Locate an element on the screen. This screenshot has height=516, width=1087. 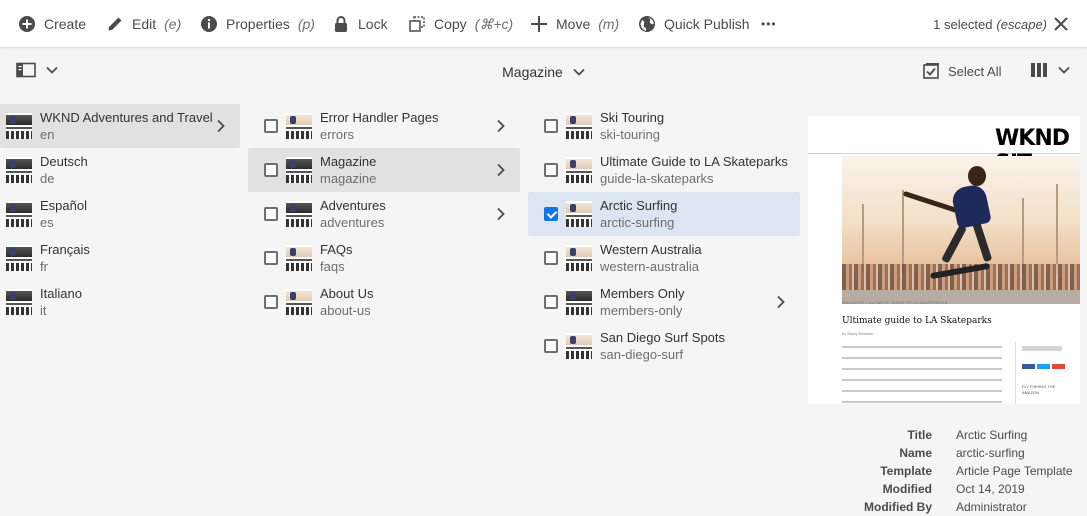
list-item: Italiano it is located at coordinates (120, 302).